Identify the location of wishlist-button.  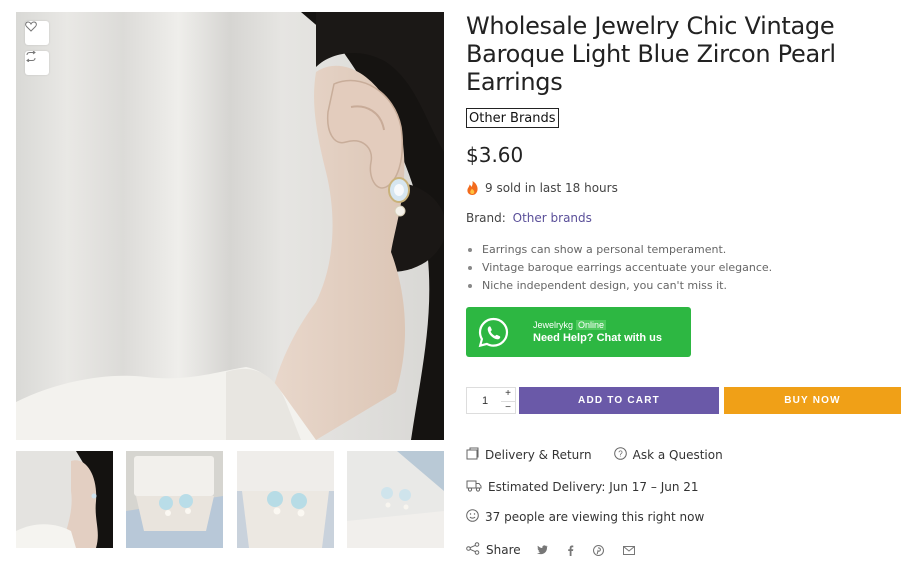
(37, 33).